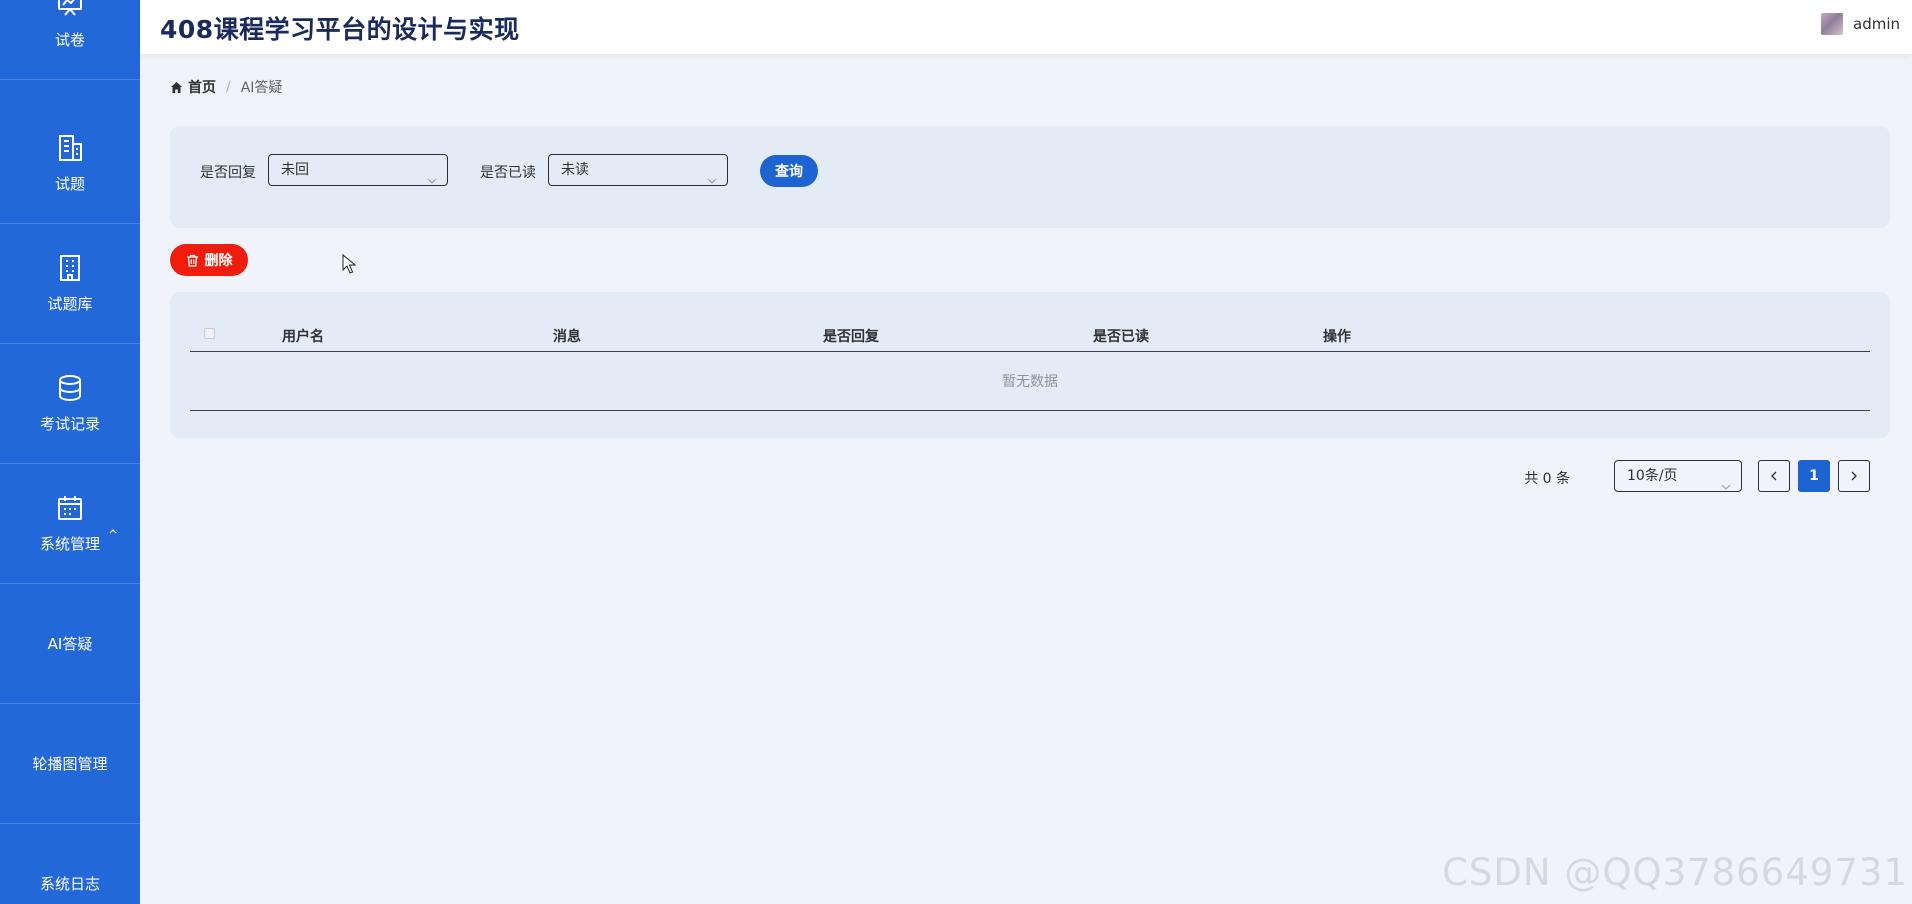 The width and height of the screenshot is (1912, 904). I want to click on office-building-icon, so click(70, 268).